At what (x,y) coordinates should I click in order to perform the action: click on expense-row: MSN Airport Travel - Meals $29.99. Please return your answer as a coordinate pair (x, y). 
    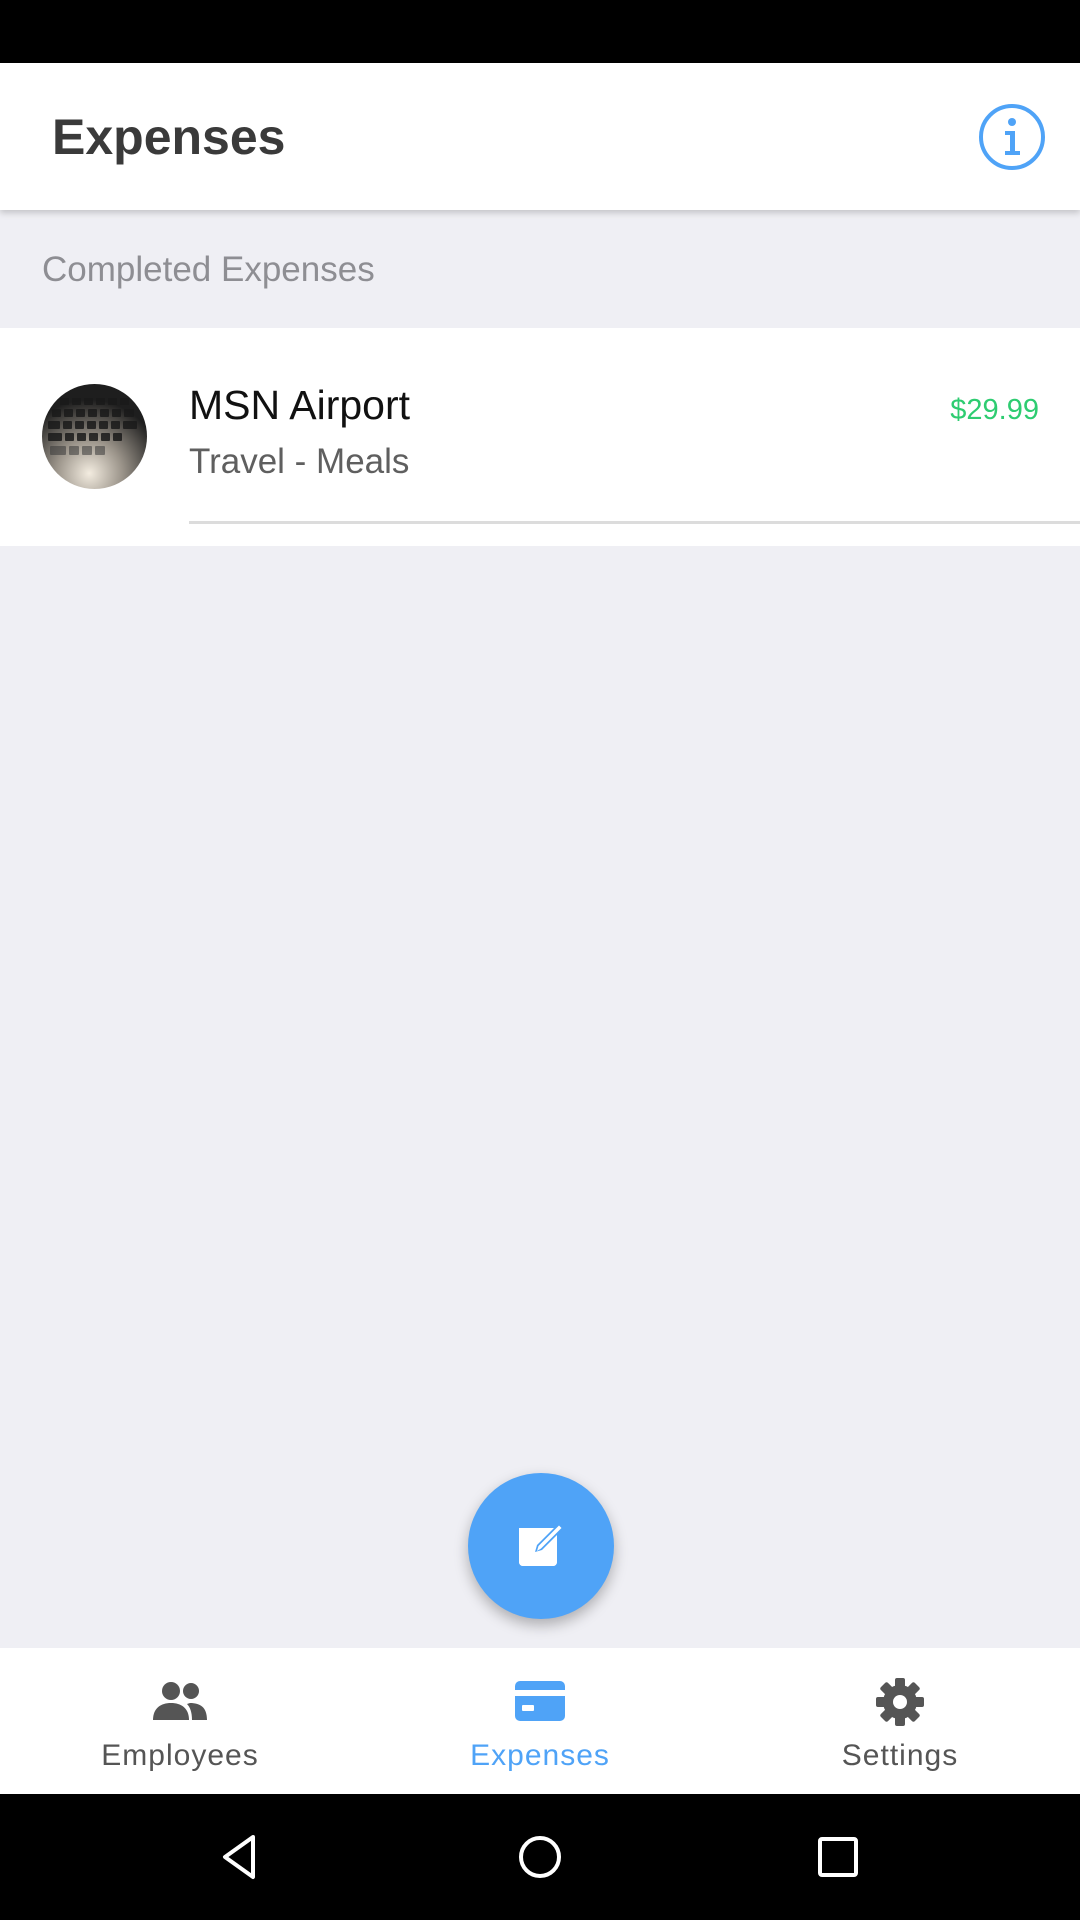
    Looking at the image, I should click on (540, 437).